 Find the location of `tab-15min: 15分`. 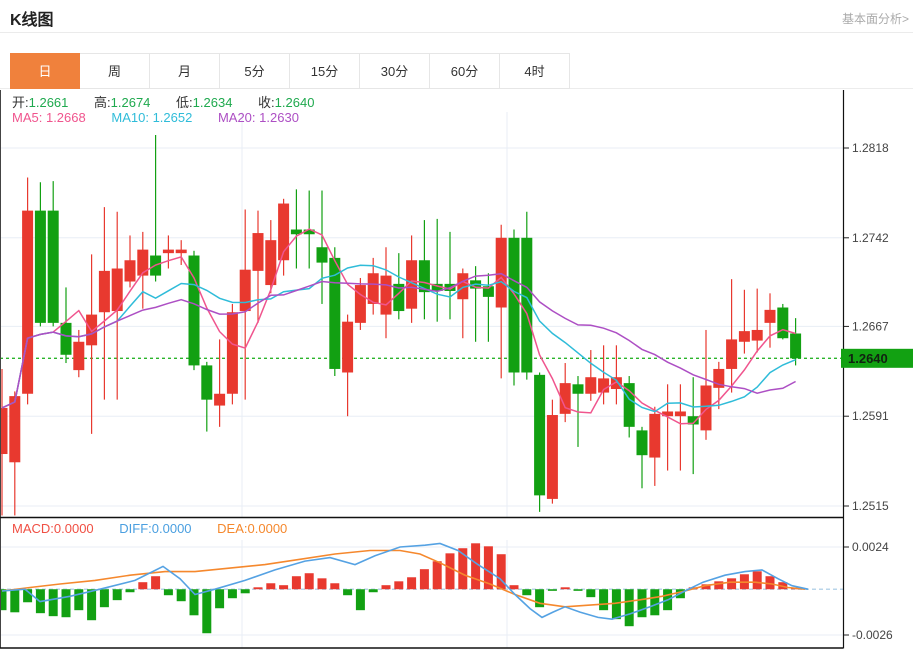

tab-15min: 15分 is located at coordinates (325, 71).